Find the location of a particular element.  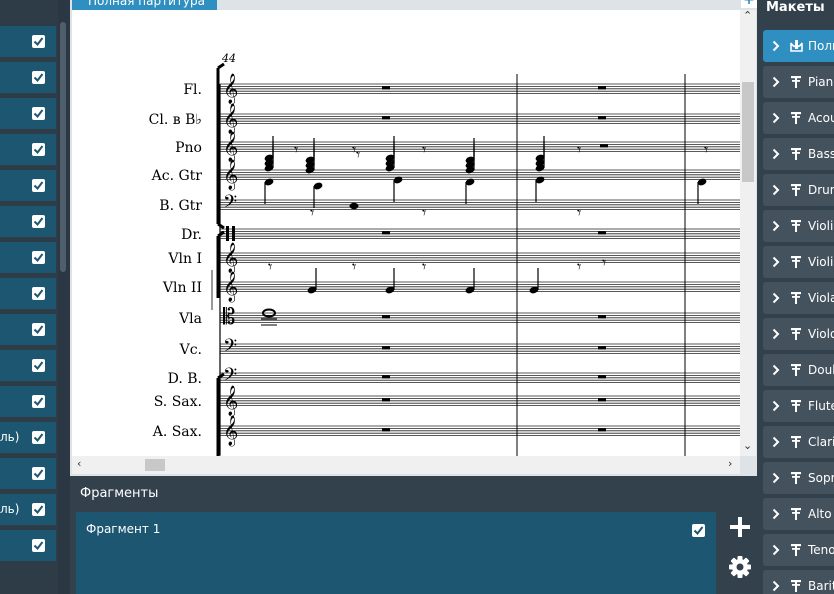

scroll-up-icon: ⌃ is located at coordinates (747, 16).